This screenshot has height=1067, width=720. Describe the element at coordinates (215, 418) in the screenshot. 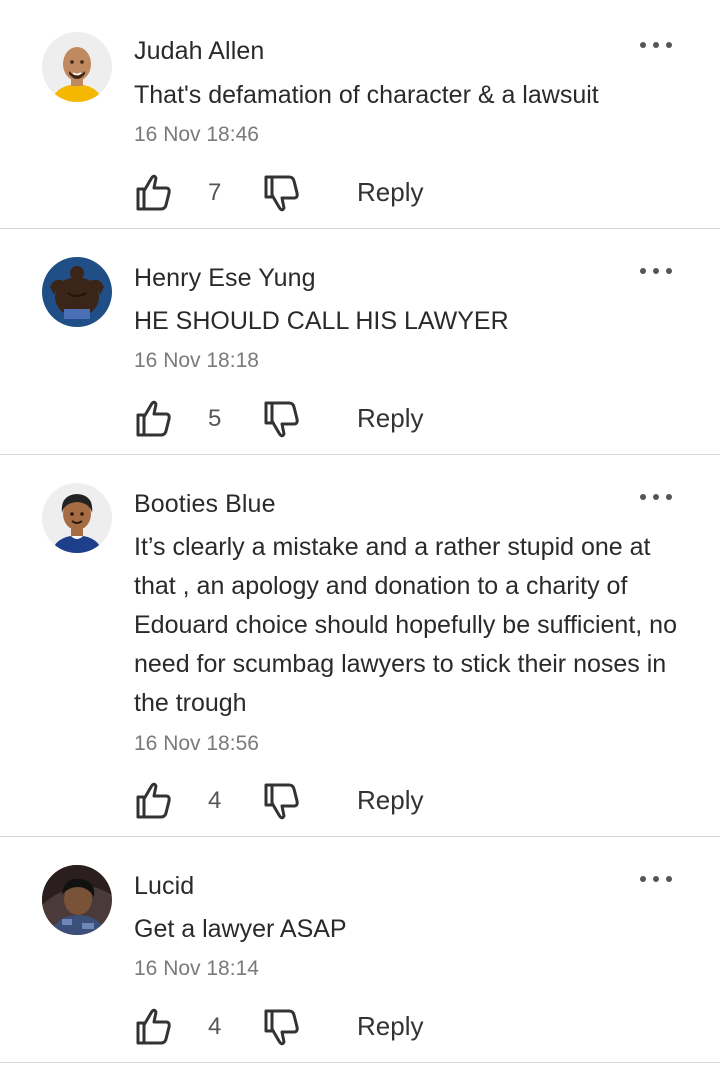

I see `like-count: 5` at that location.